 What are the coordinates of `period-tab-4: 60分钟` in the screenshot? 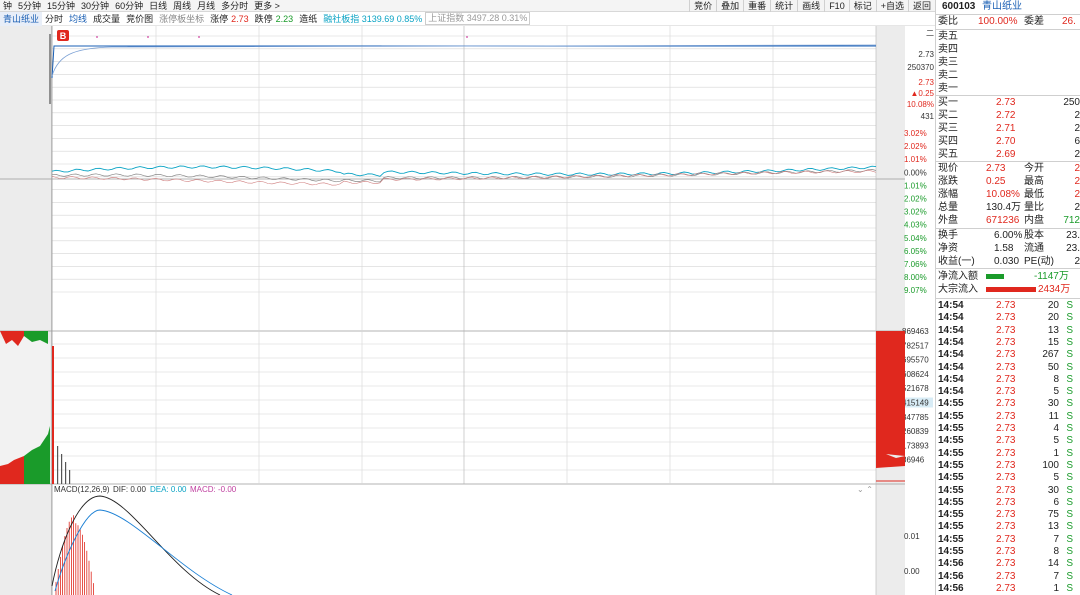 It's located at (129, 6).